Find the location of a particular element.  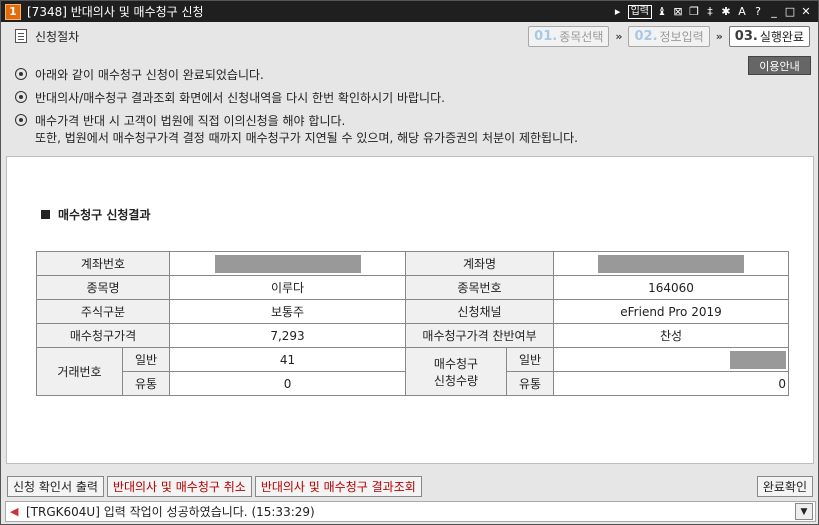

app-badge-icon: 1 is located at coordinates (13, 11).